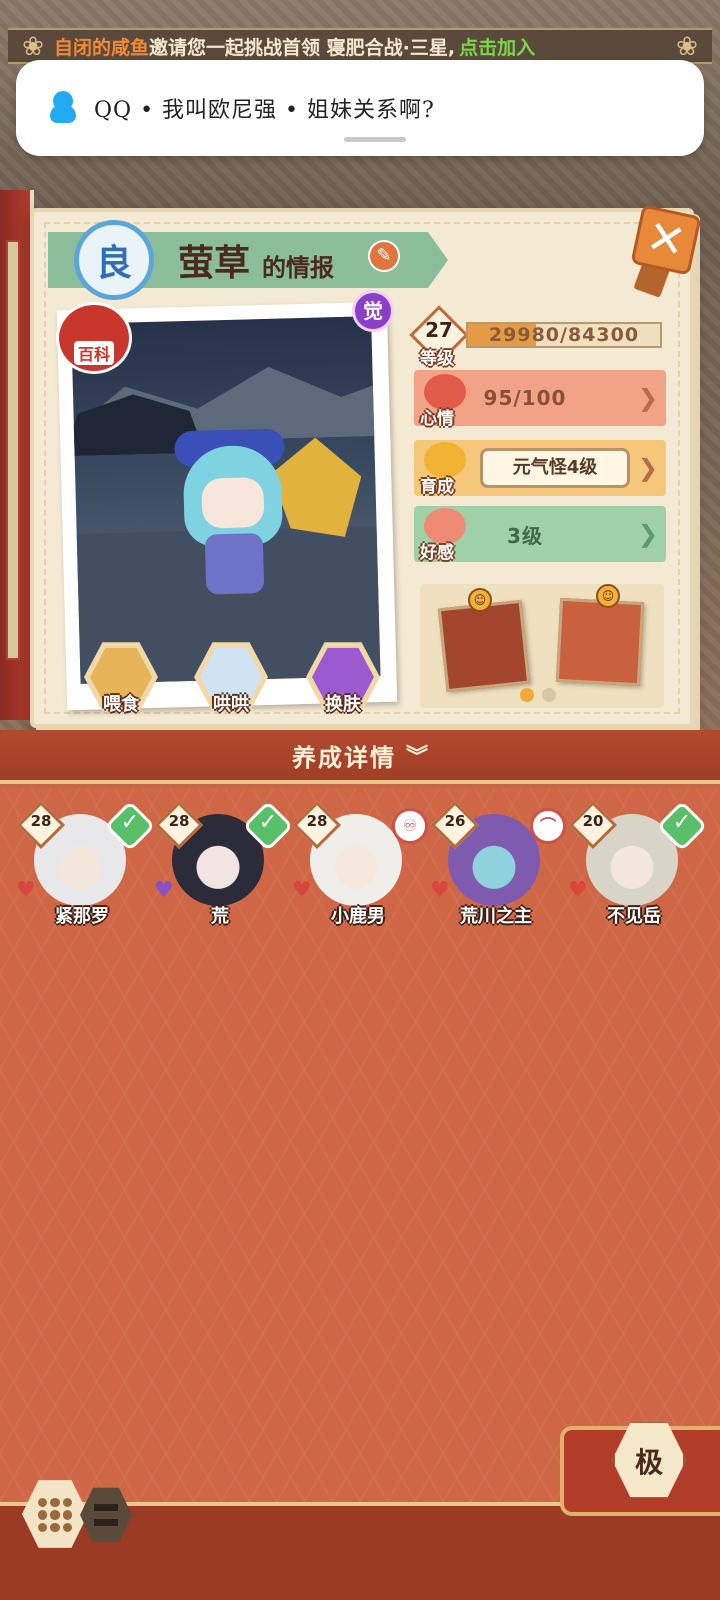 This screenshot has width=720, height=1600. Describe the element at coordinates (437, 359) in the screenshot. I see `level-label: 等级` at that location.